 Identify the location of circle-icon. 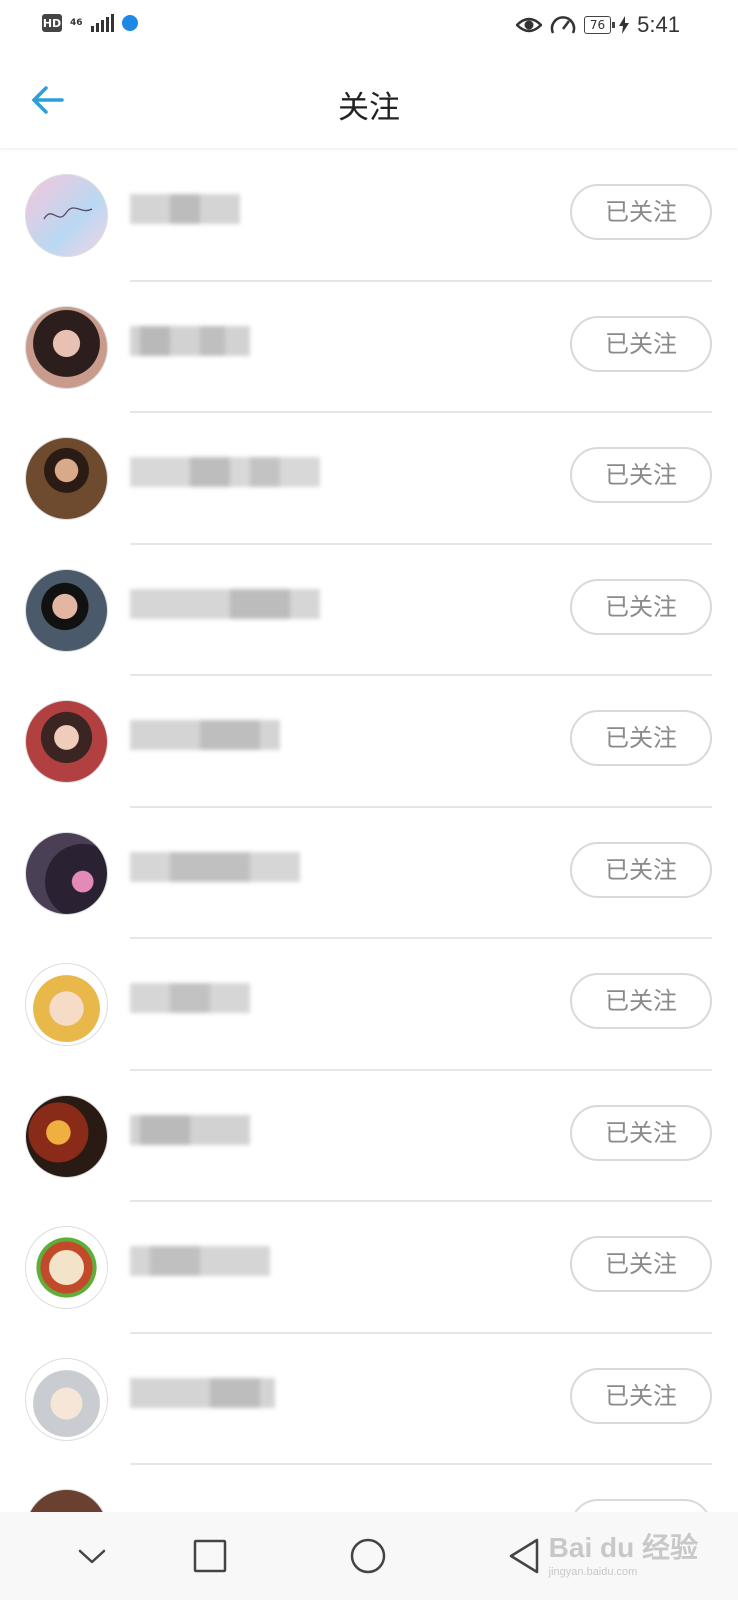
(368, 1556).